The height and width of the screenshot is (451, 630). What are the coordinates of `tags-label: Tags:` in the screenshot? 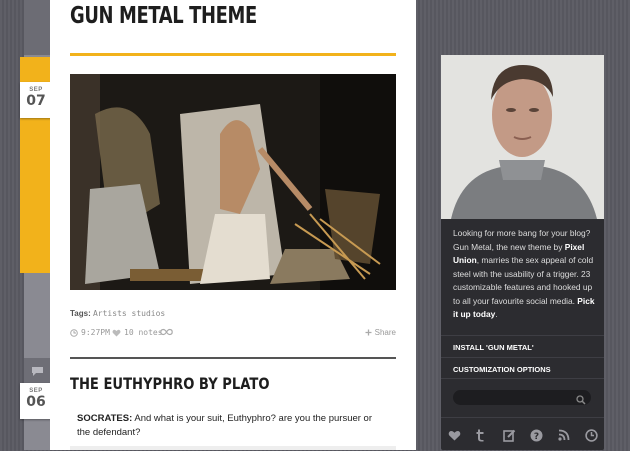 It's located at (80, 313).